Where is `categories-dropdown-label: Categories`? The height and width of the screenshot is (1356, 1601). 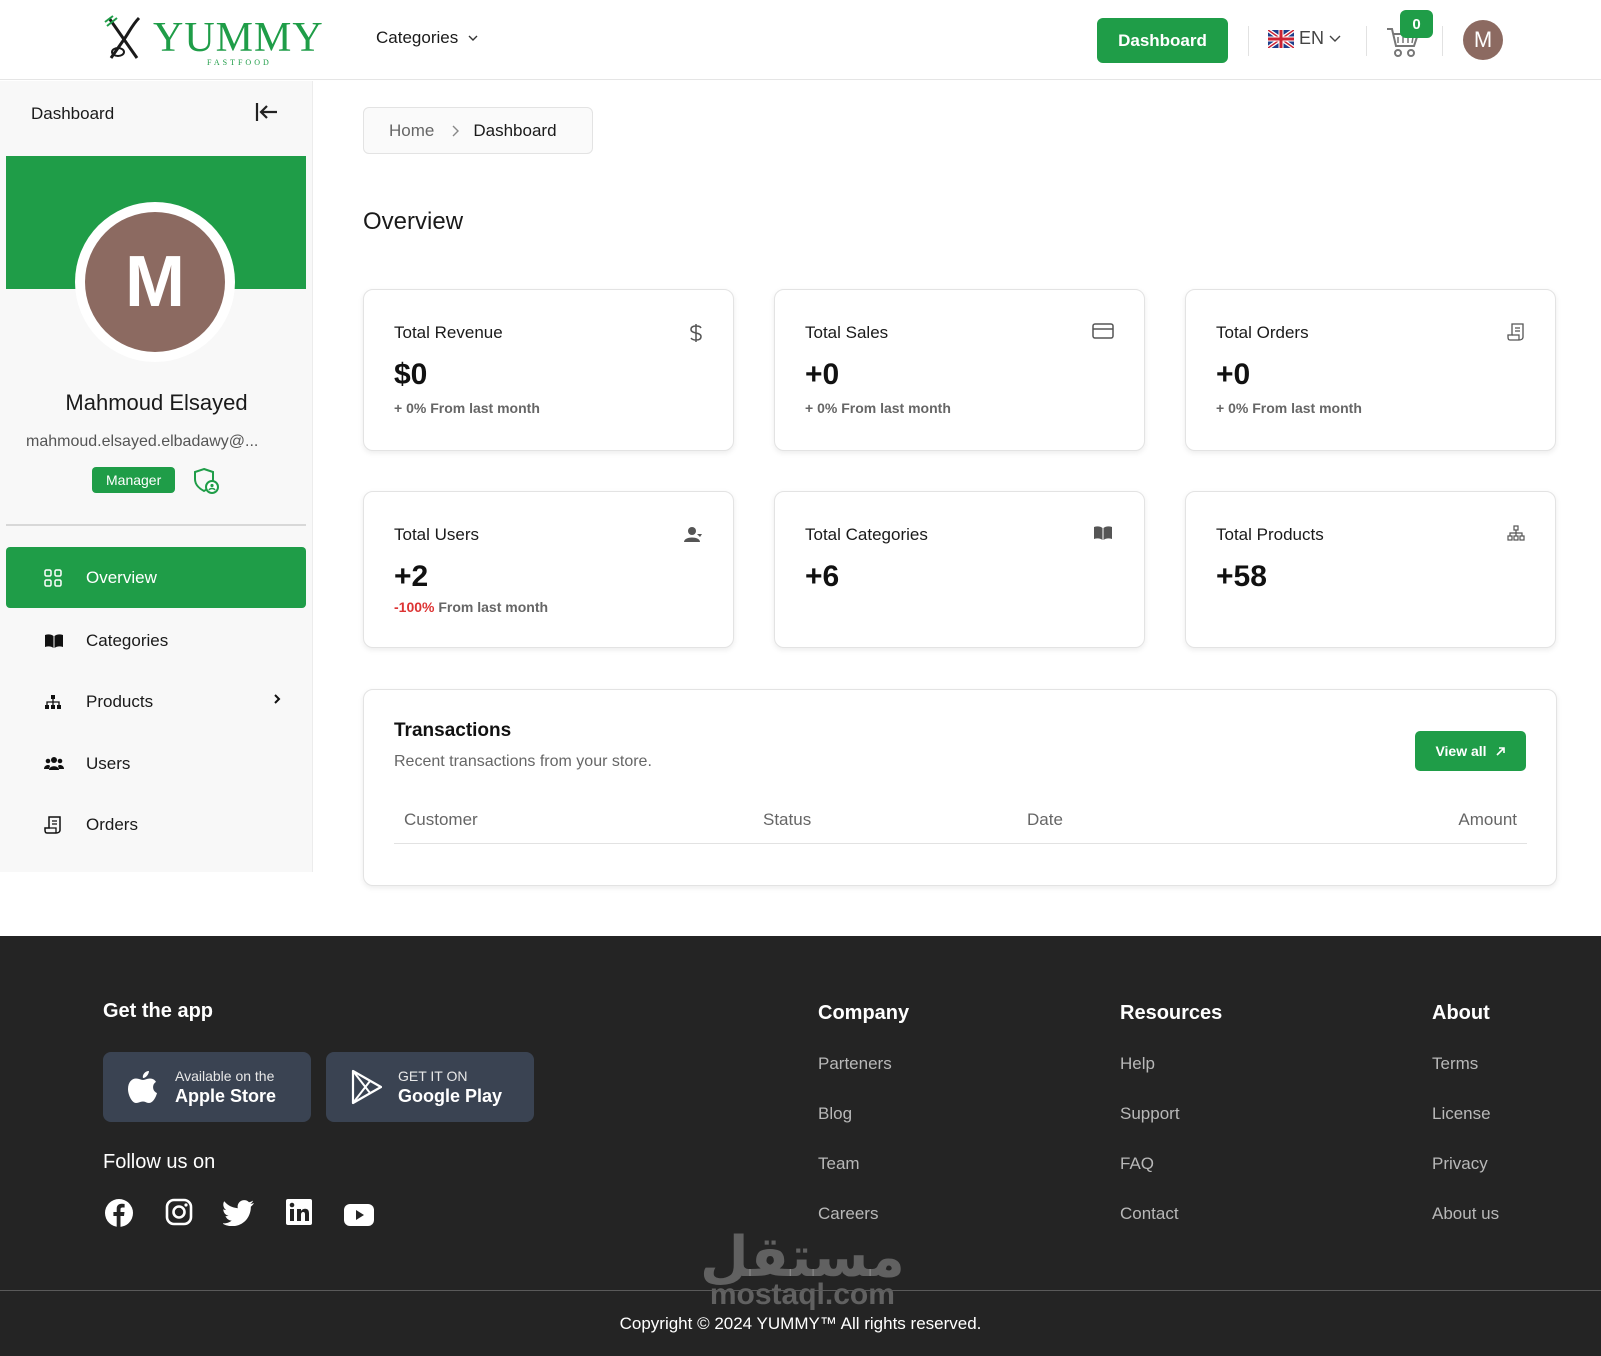
categories-dropdown-label: Categories is located at coordinates (417, 37).